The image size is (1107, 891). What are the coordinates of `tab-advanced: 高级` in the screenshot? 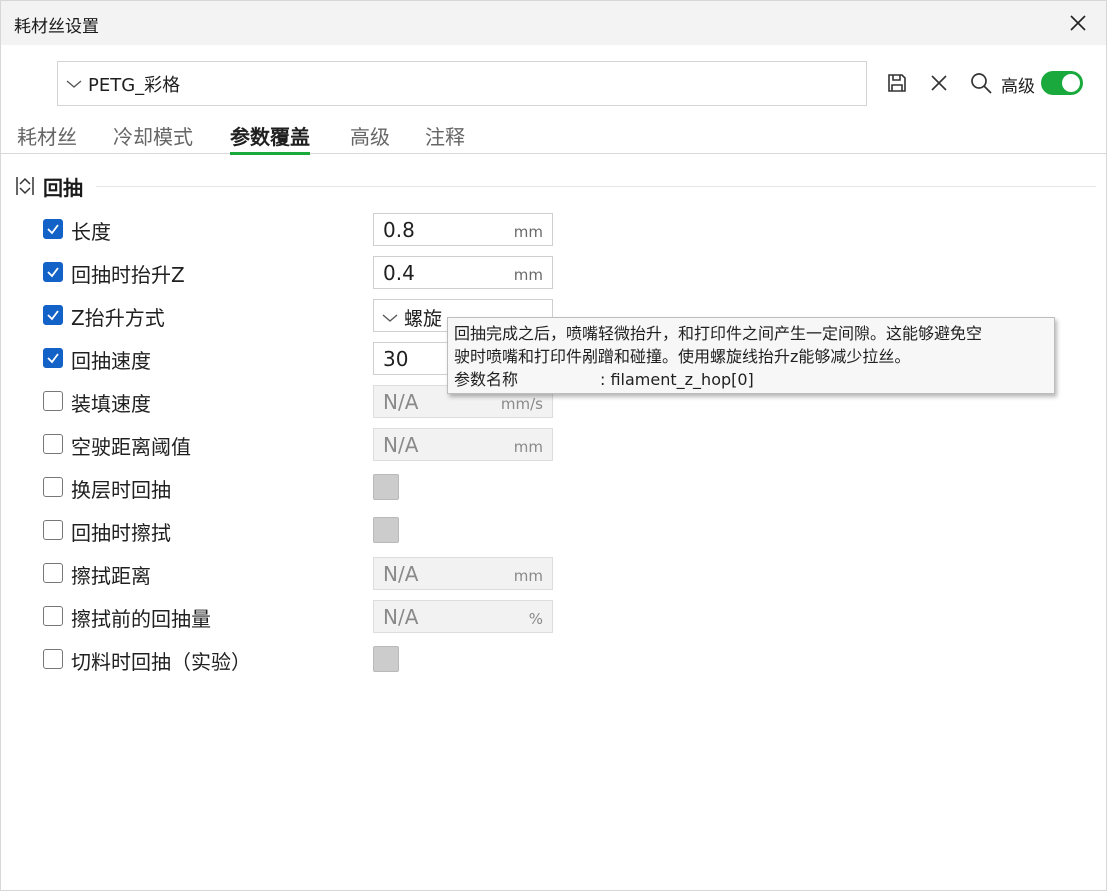 It's located at (370, 137).